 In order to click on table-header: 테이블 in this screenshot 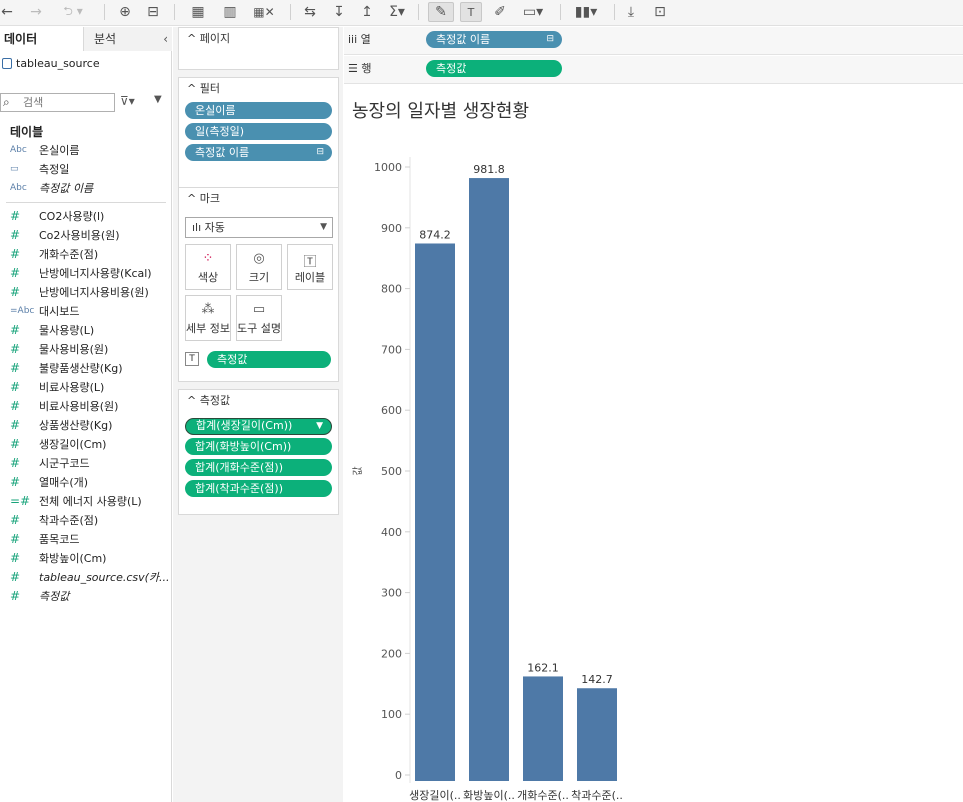, I will do `click(27, 132)`.